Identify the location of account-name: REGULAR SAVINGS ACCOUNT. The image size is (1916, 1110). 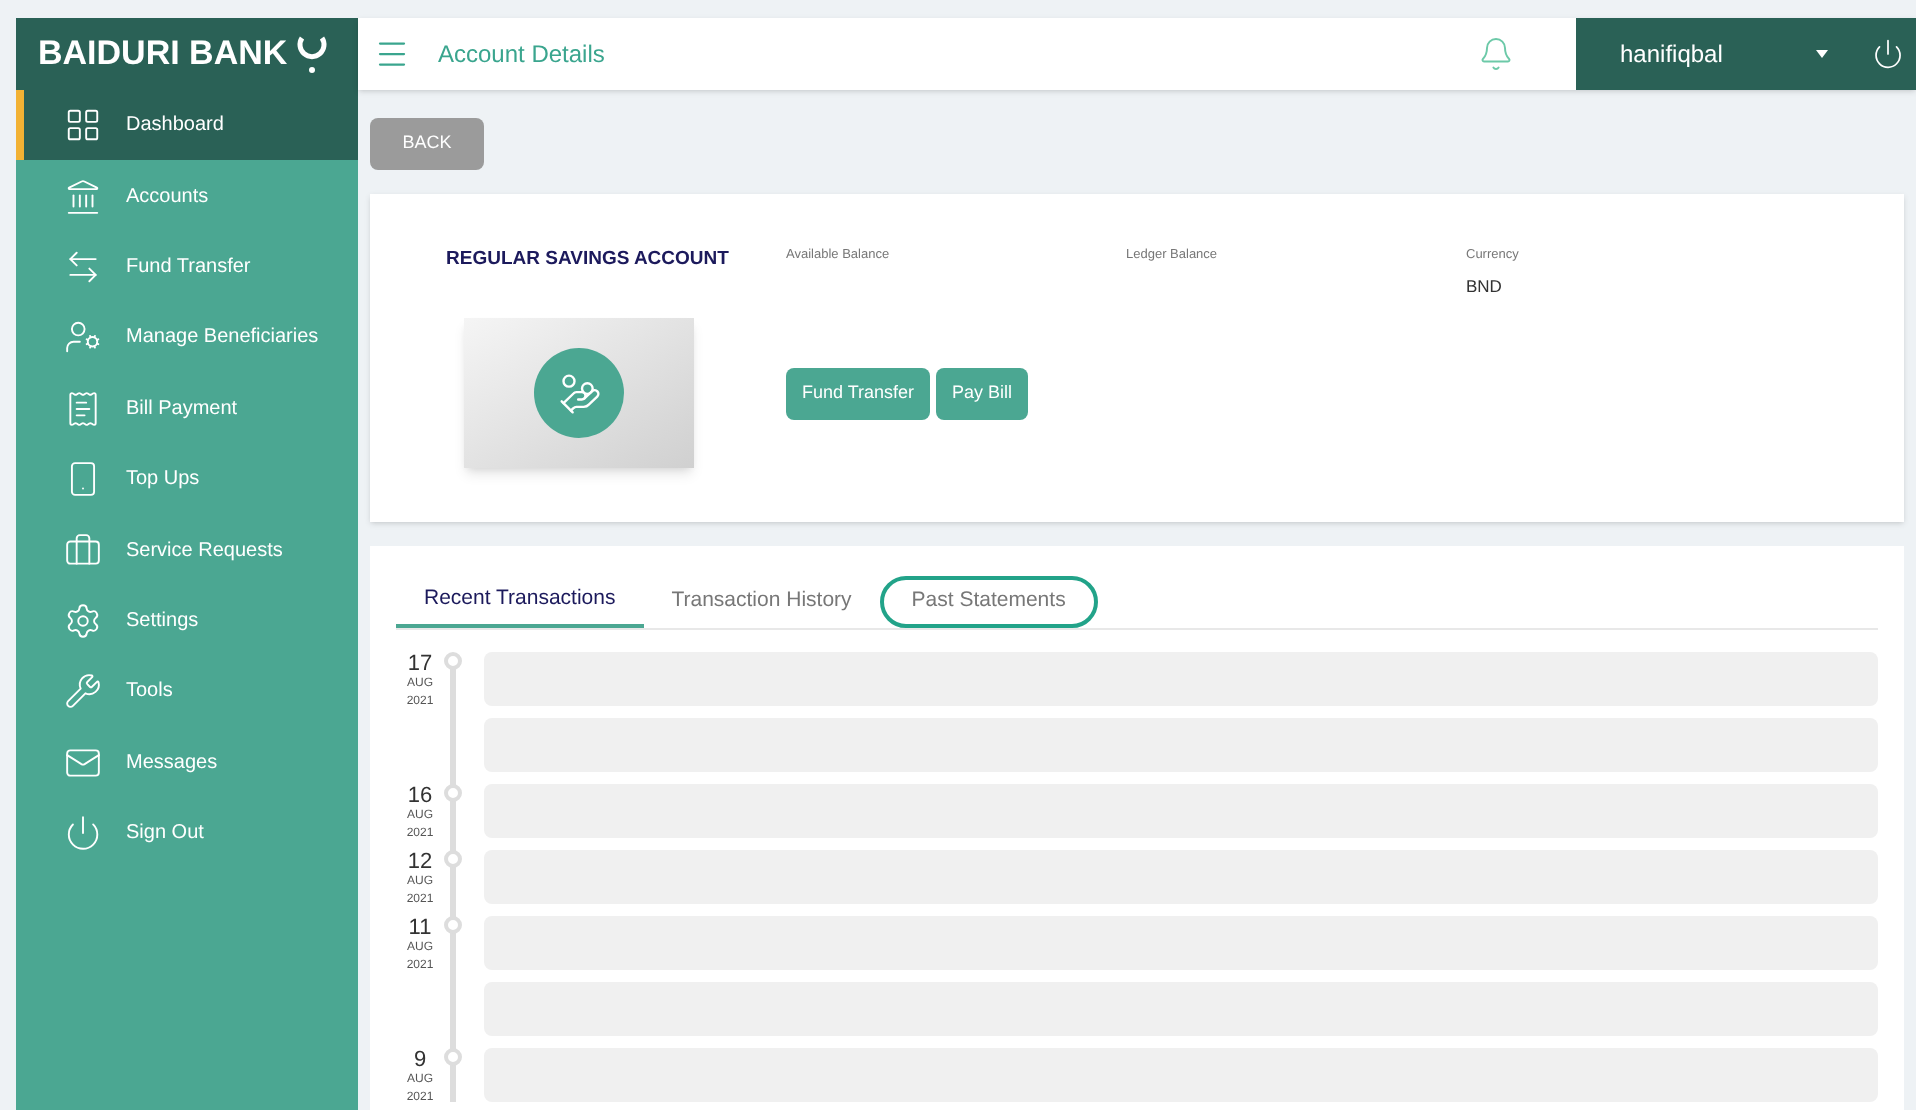
(588, 260).